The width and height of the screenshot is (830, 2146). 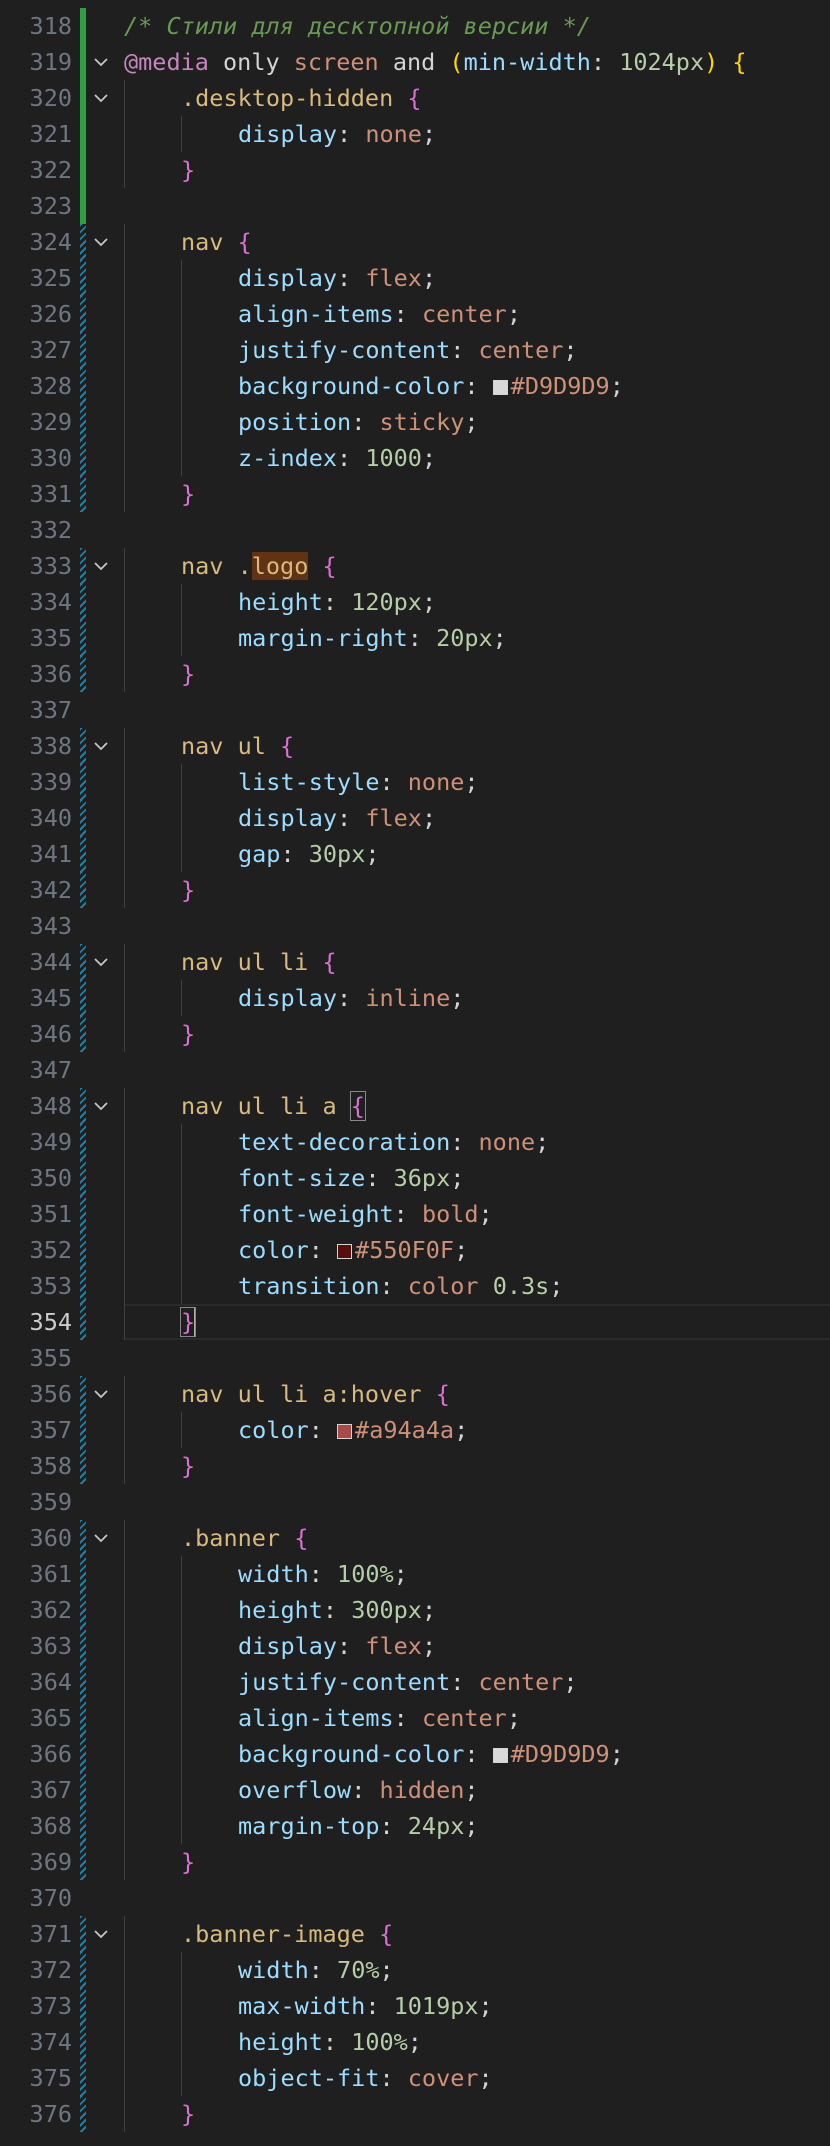 What do you see at coordinates (415, 1502) in the screenshot?
I see `code-line: 359` at bounding box center [415, 1502].